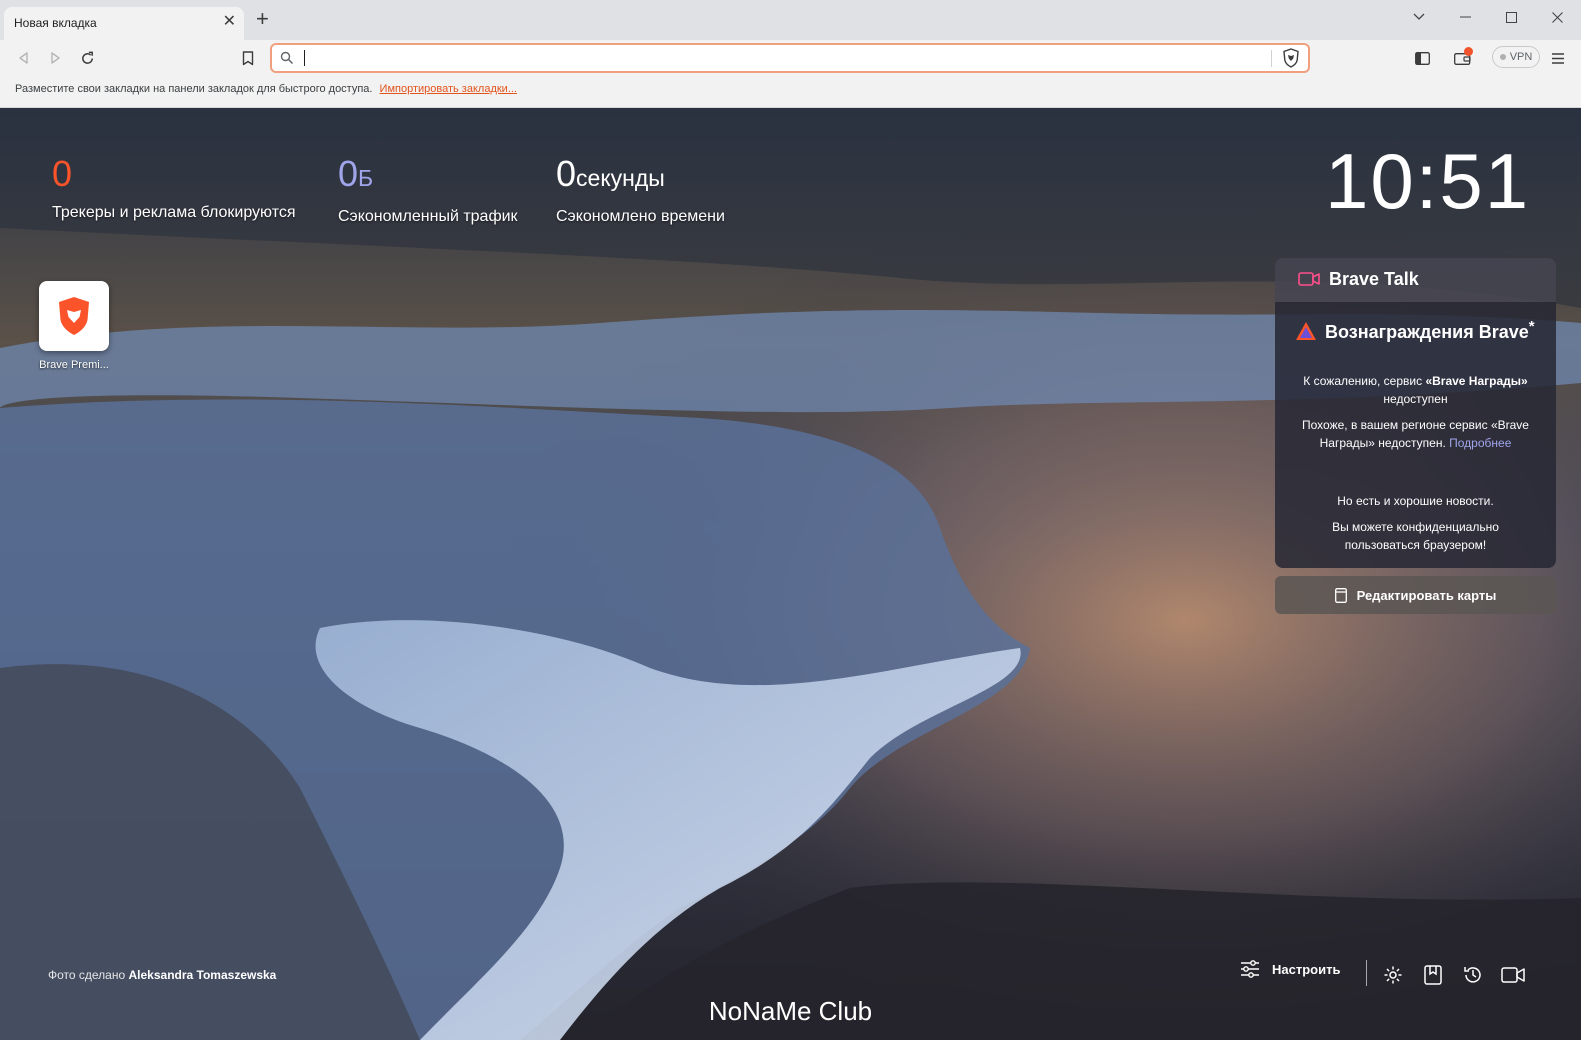 This screenshot has height=1040, width=1581. What do you see at coordinates (174, 188) in the screenshot?
I see `stat-trackers-blocked: 0 Трекеры и реклама блокируются` at bounding box center [174, 188].